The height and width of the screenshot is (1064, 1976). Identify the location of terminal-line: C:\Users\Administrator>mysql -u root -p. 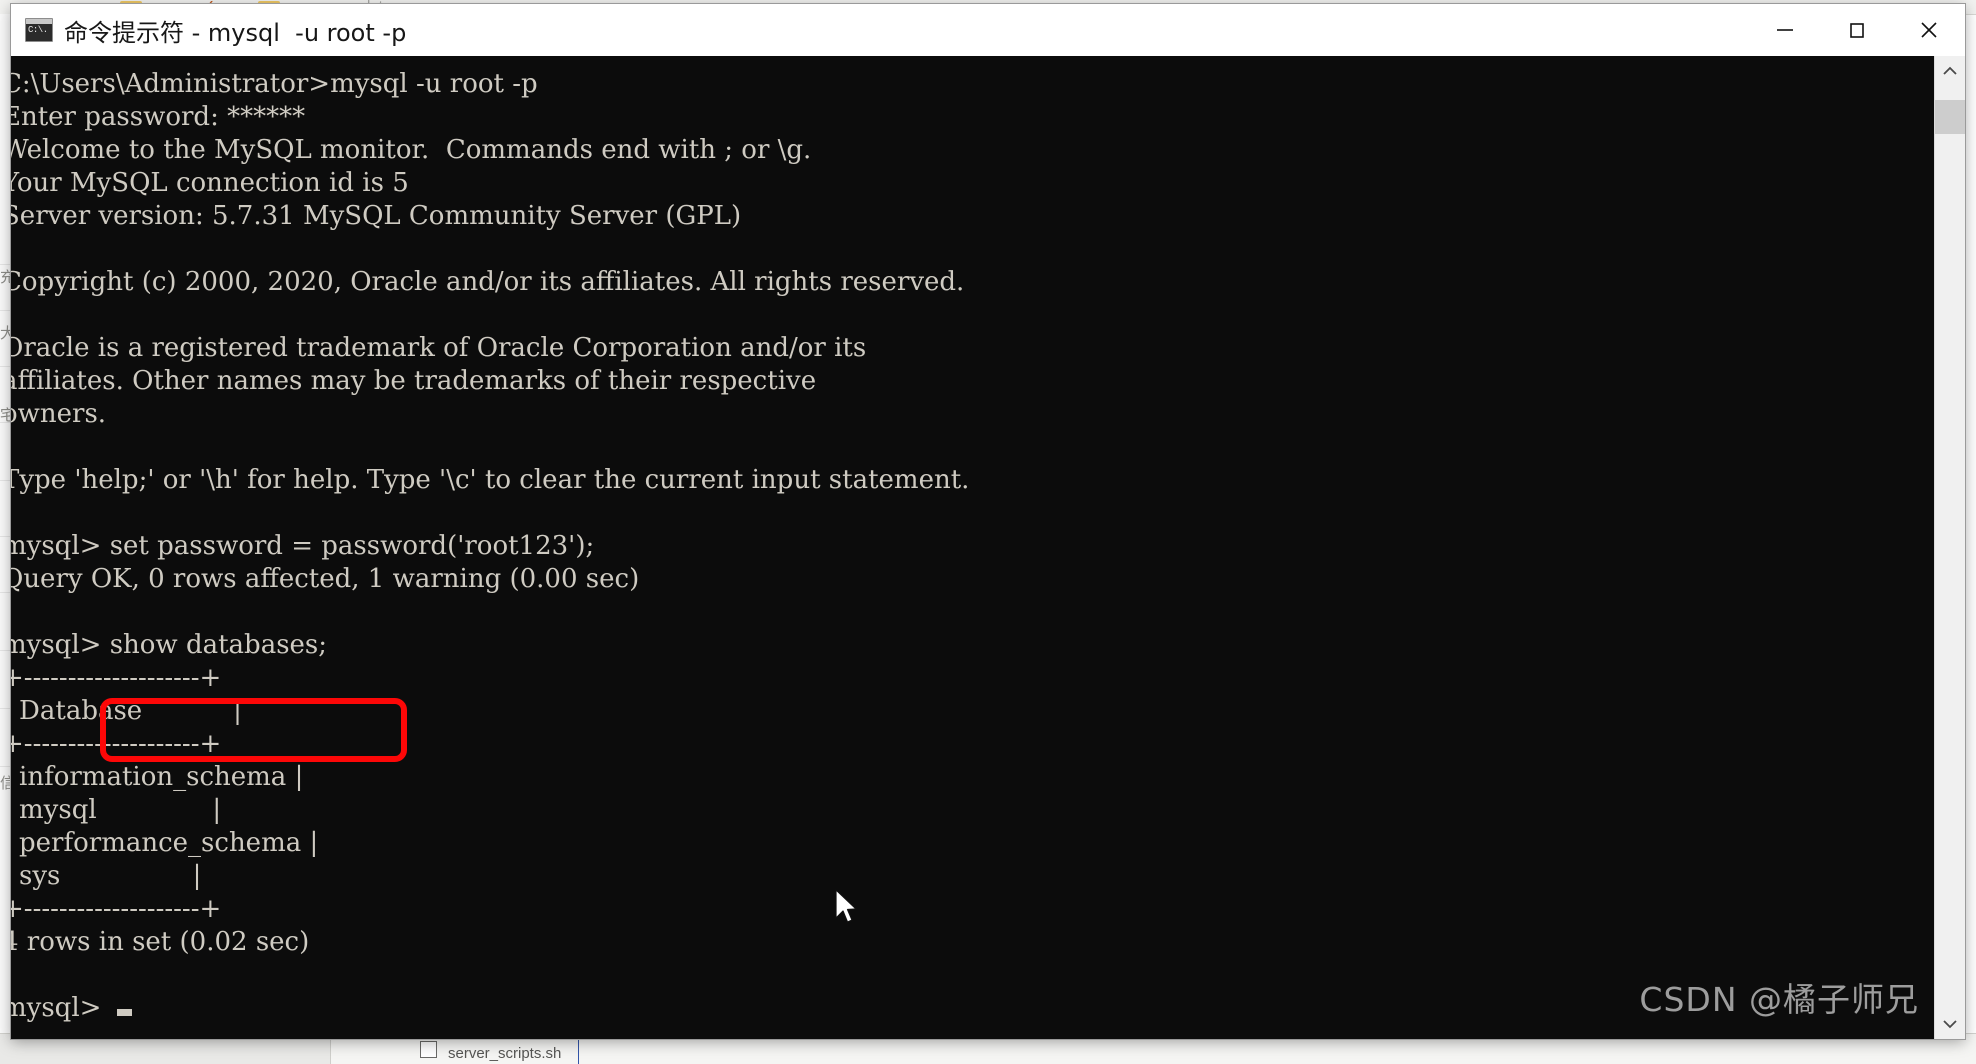
(274, 84).